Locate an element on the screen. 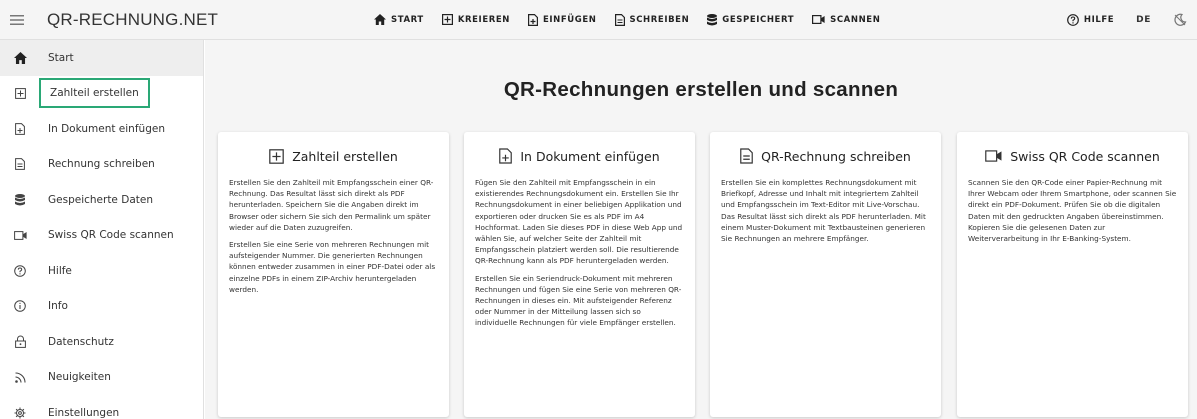 The width and height of the screenshot is (1197, 419). sidebar-item-label: Gespeicherte Daten is located at coordinates (100, 199).